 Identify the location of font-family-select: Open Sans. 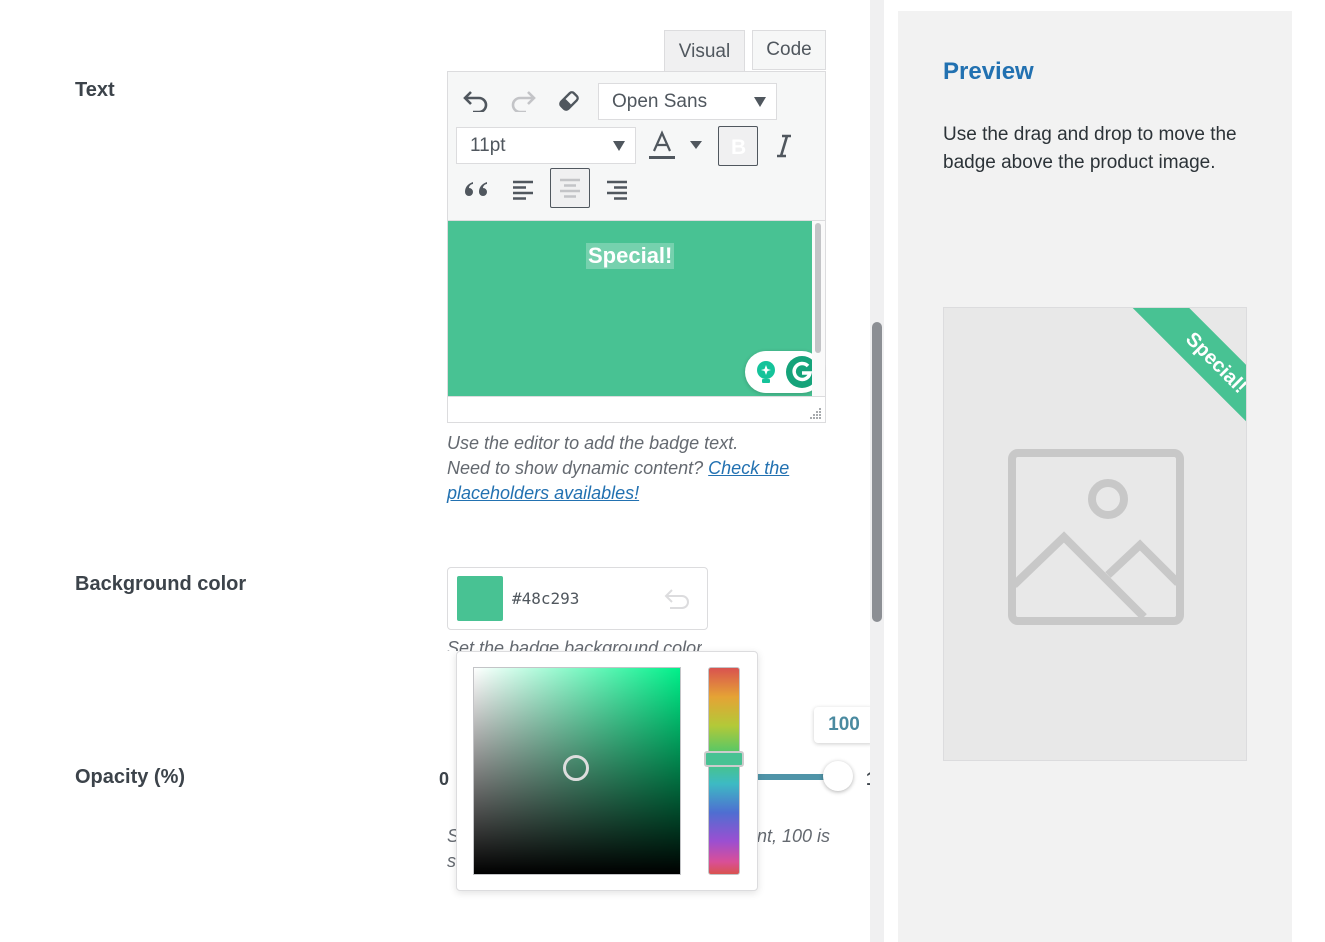
(687, 101).